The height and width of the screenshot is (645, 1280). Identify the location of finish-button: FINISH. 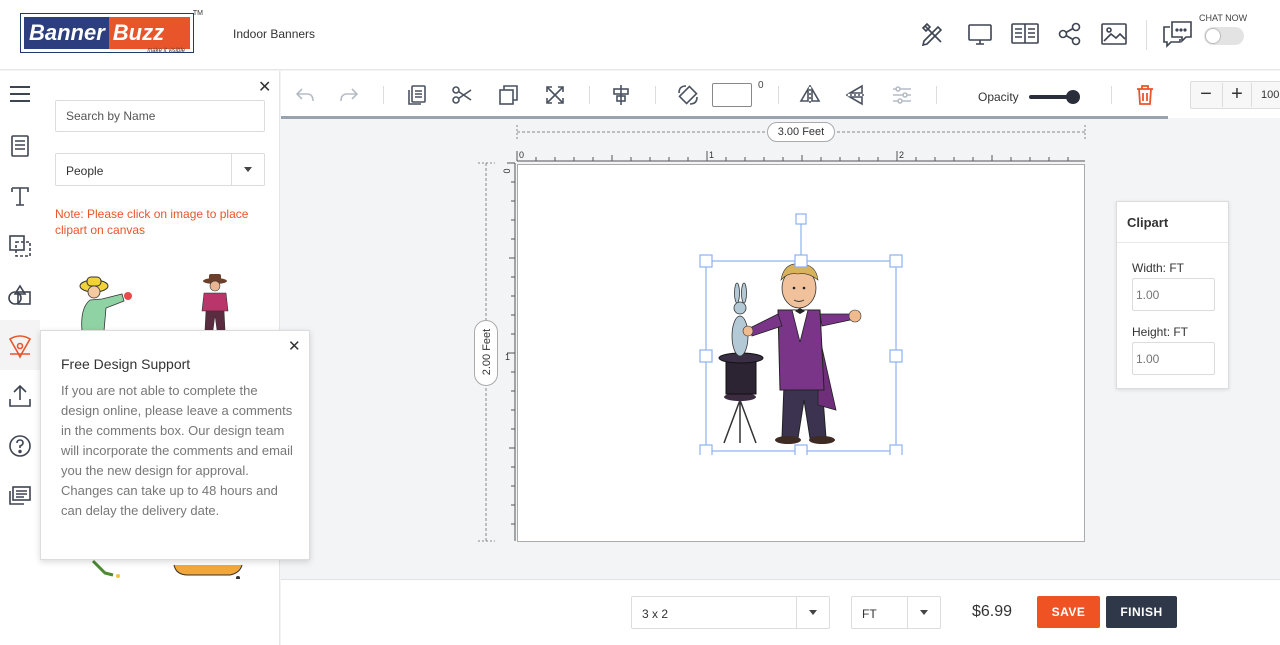
(1141, 612).